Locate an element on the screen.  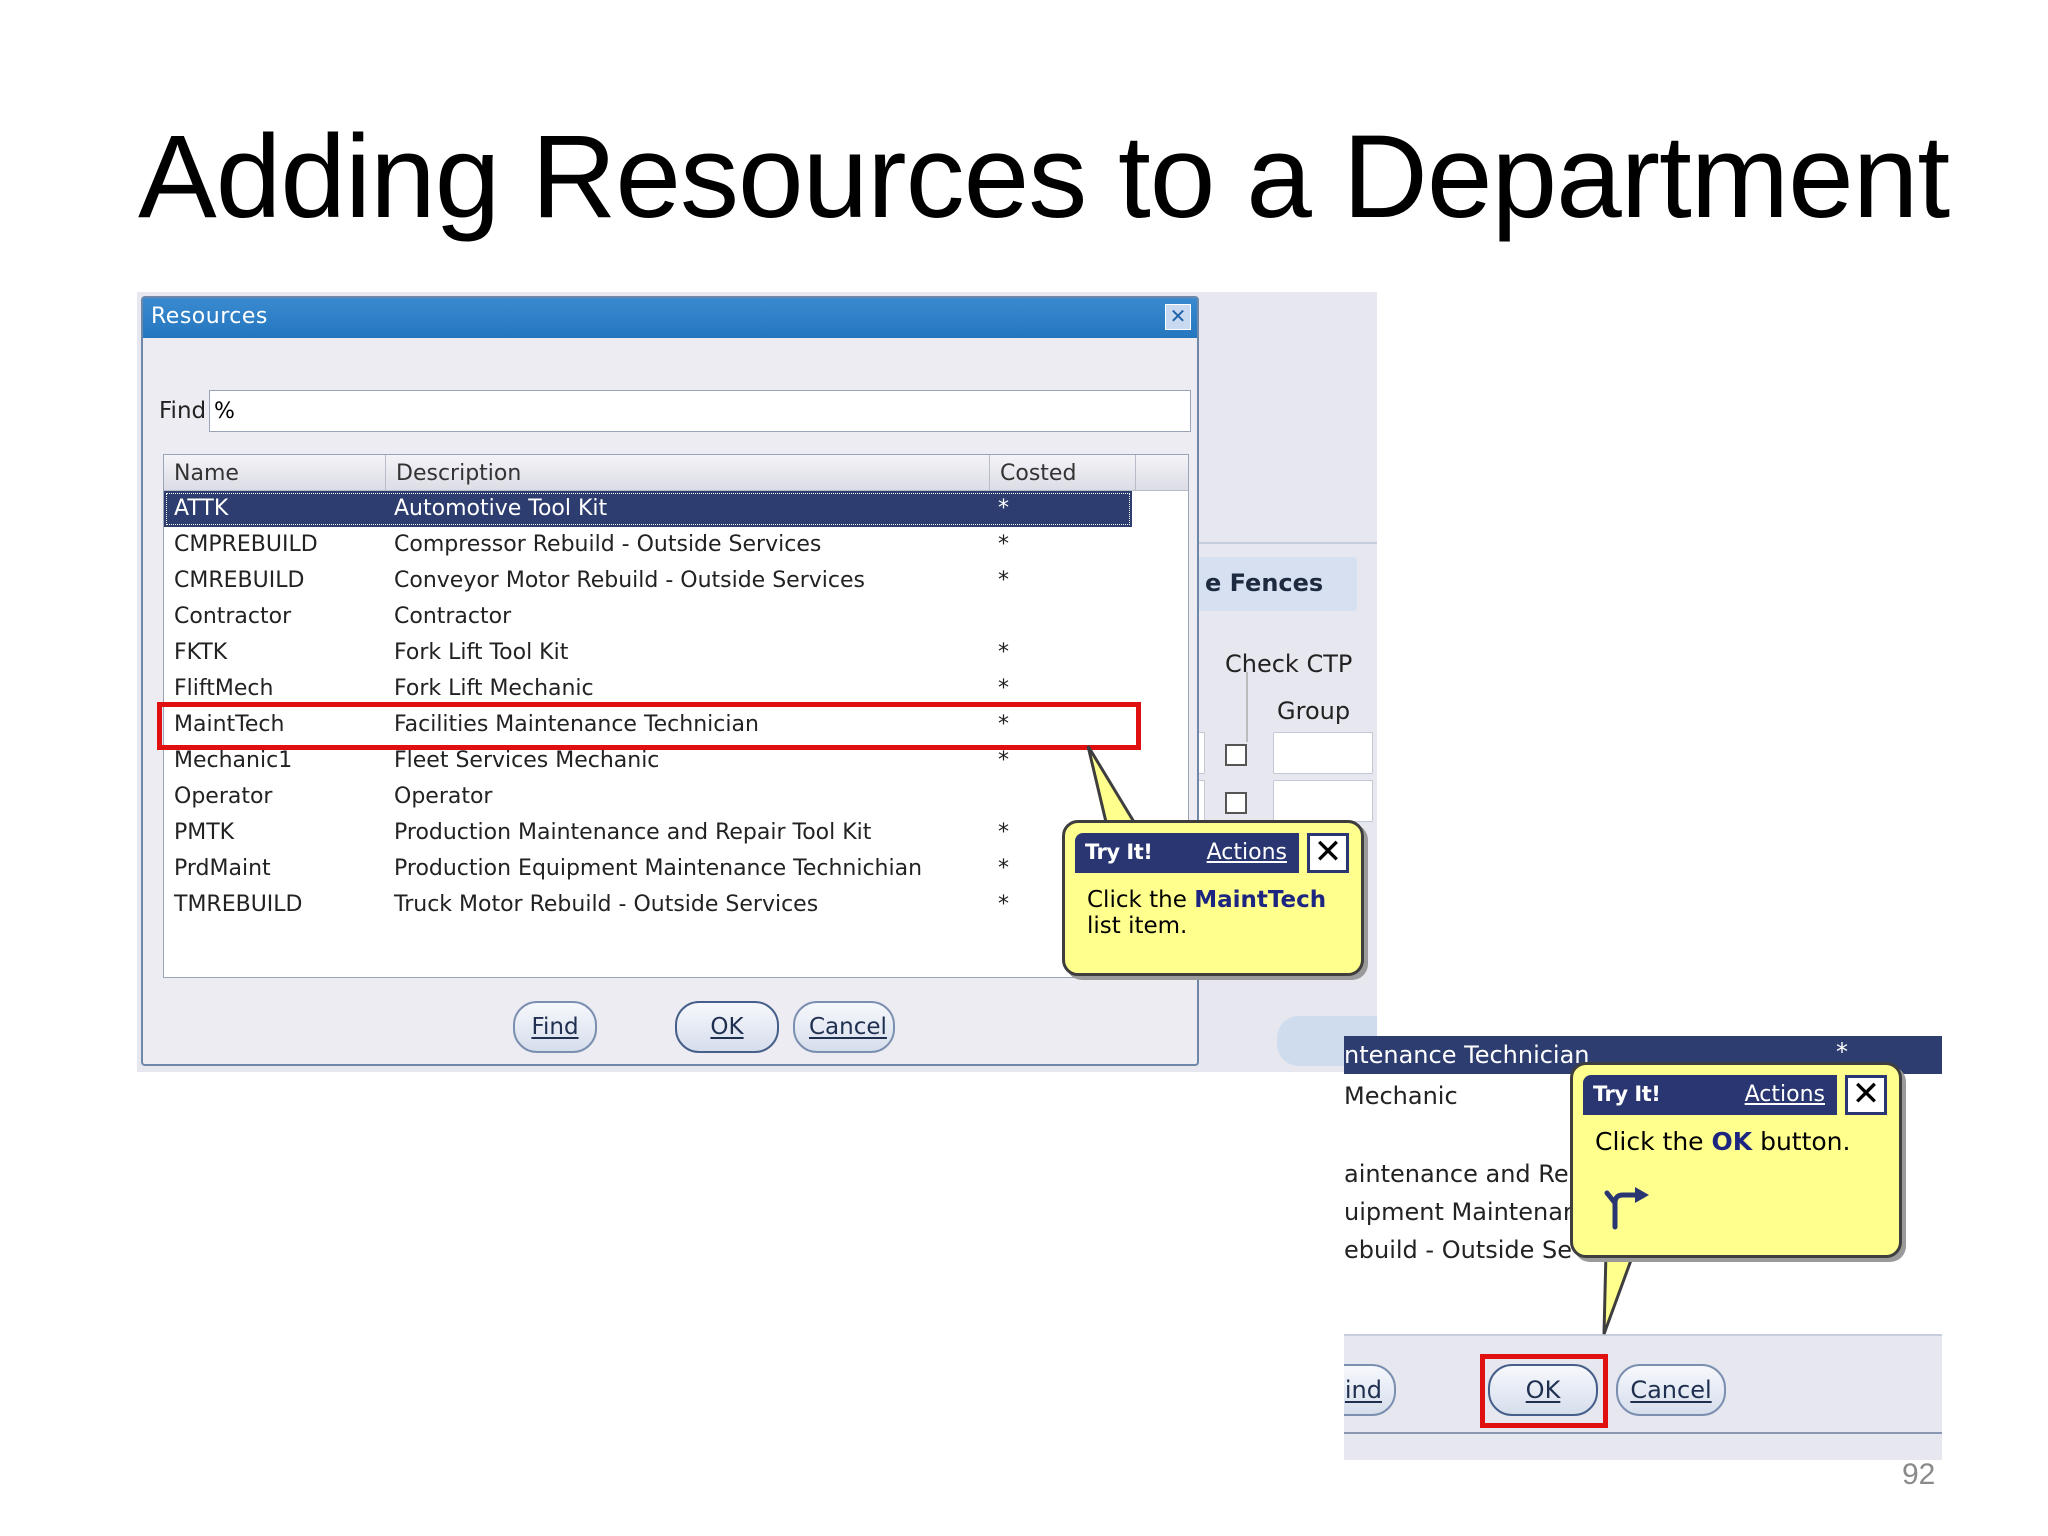
find-input is located at coordinates (700, 411).